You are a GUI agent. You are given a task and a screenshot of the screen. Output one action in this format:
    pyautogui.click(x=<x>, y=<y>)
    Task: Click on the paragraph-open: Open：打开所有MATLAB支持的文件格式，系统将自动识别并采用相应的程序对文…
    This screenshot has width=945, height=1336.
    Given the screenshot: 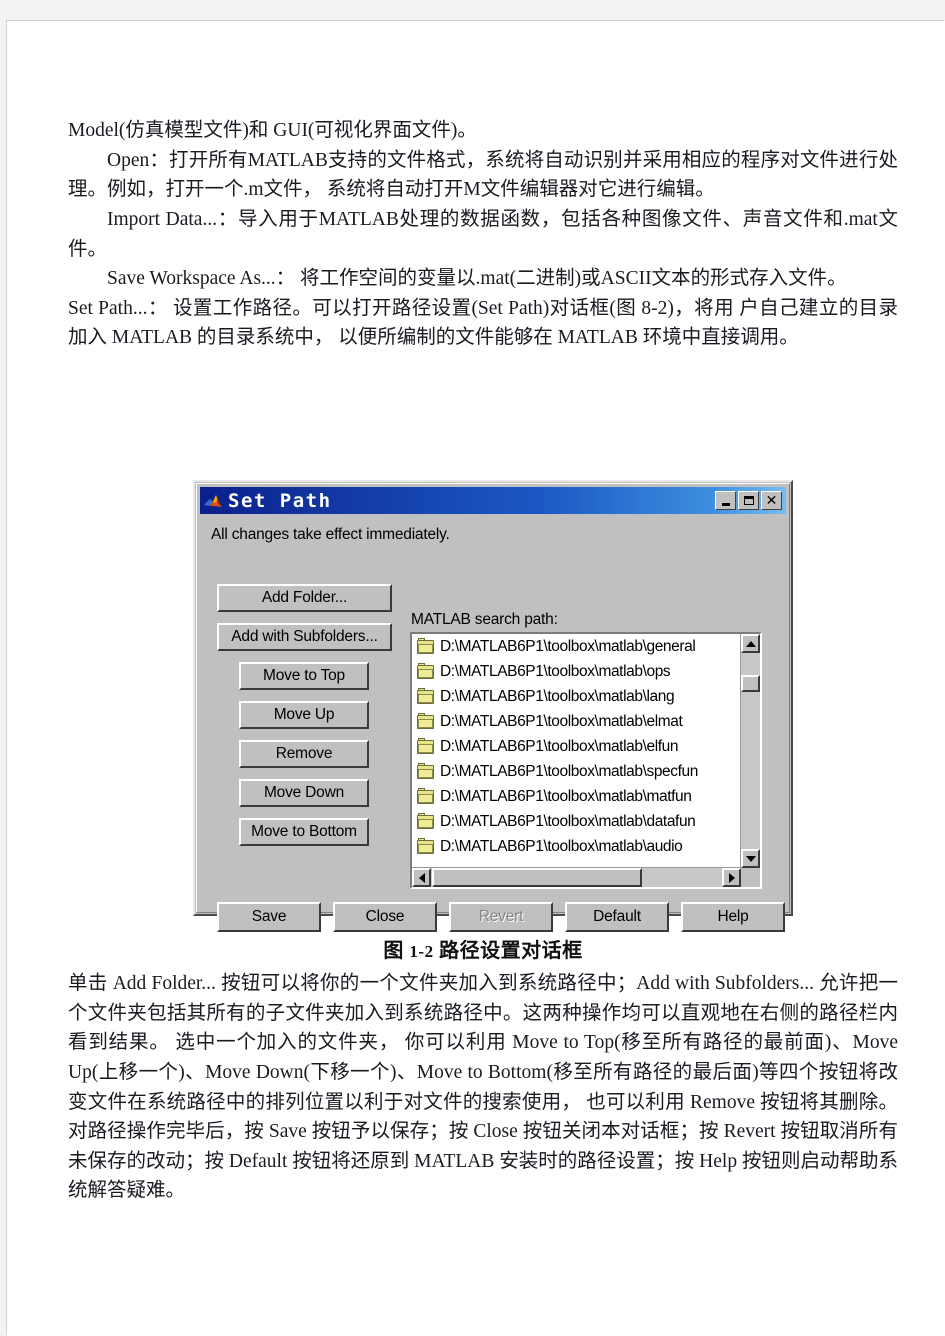 What is the action you would take?
    pyautogui.click(x=483, y=175)
    